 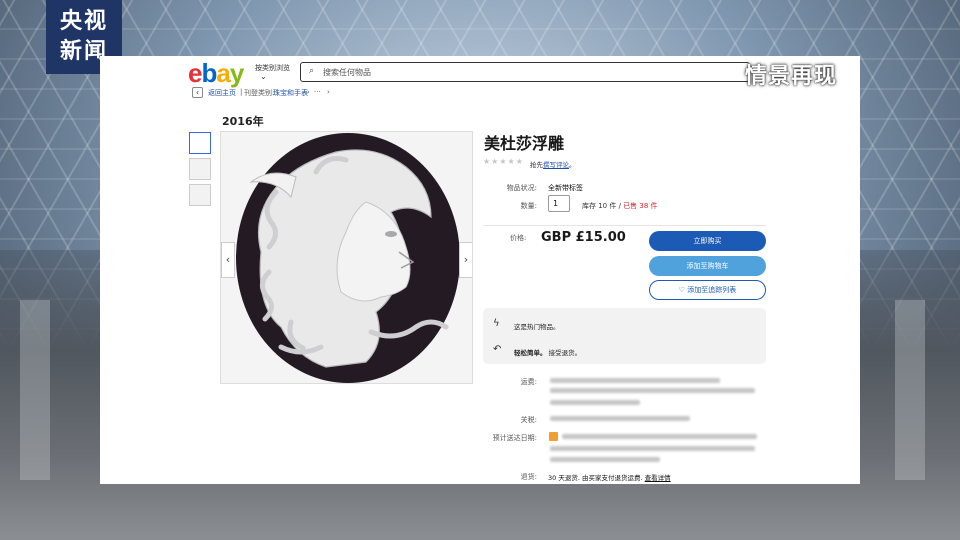 What do you see at coordinates (565, 353) in the screenshot?
I see `promo-returns-tail: 接受退货。` at bounding box center [565, 353].